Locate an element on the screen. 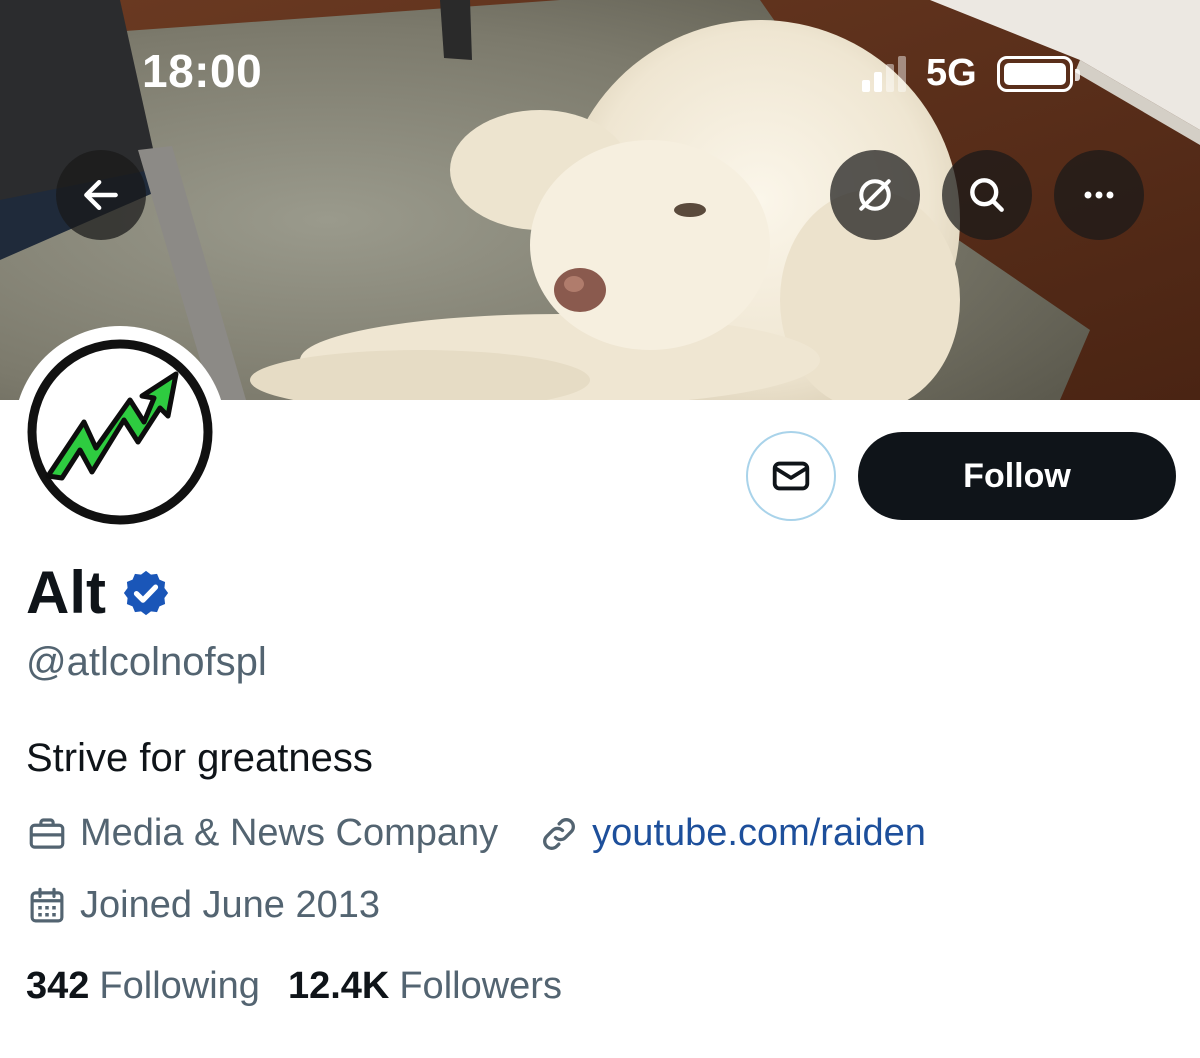 This screenshot has width=1200, height=1058. translate-button is located at coordinates (875, 195).